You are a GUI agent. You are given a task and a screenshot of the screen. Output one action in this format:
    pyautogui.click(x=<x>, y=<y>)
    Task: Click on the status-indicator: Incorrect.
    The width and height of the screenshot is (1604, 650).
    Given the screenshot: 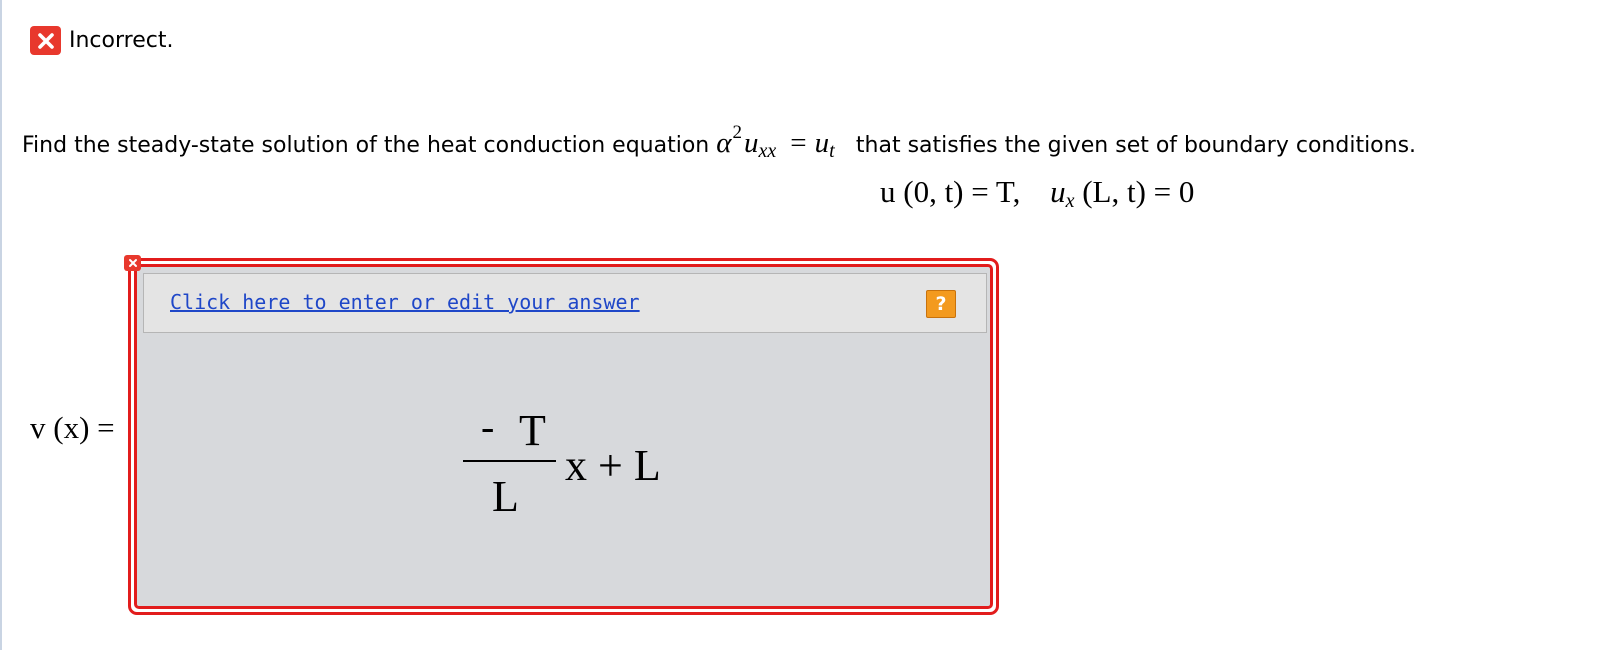 What is the action you would take?
    pyautogui.click(x=101, y=40)
    